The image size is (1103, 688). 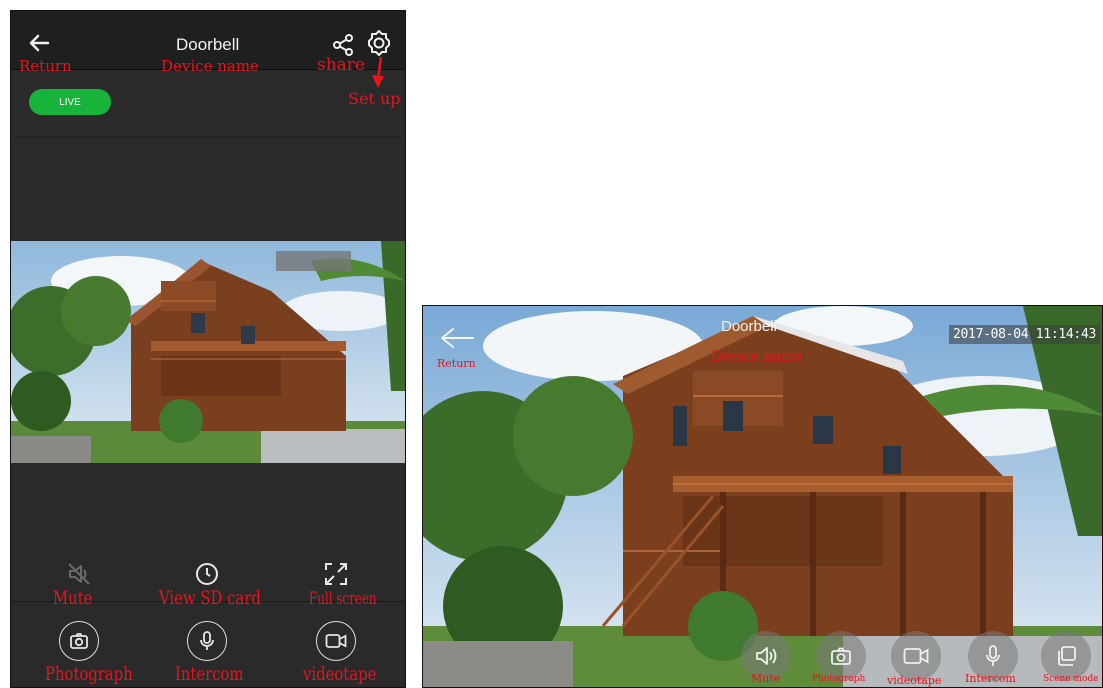 What do you see at coordinates (210, 598) in the screenshot?
I see `annotation-view-sd-card: View SD card` at bounding box center [210, 598].